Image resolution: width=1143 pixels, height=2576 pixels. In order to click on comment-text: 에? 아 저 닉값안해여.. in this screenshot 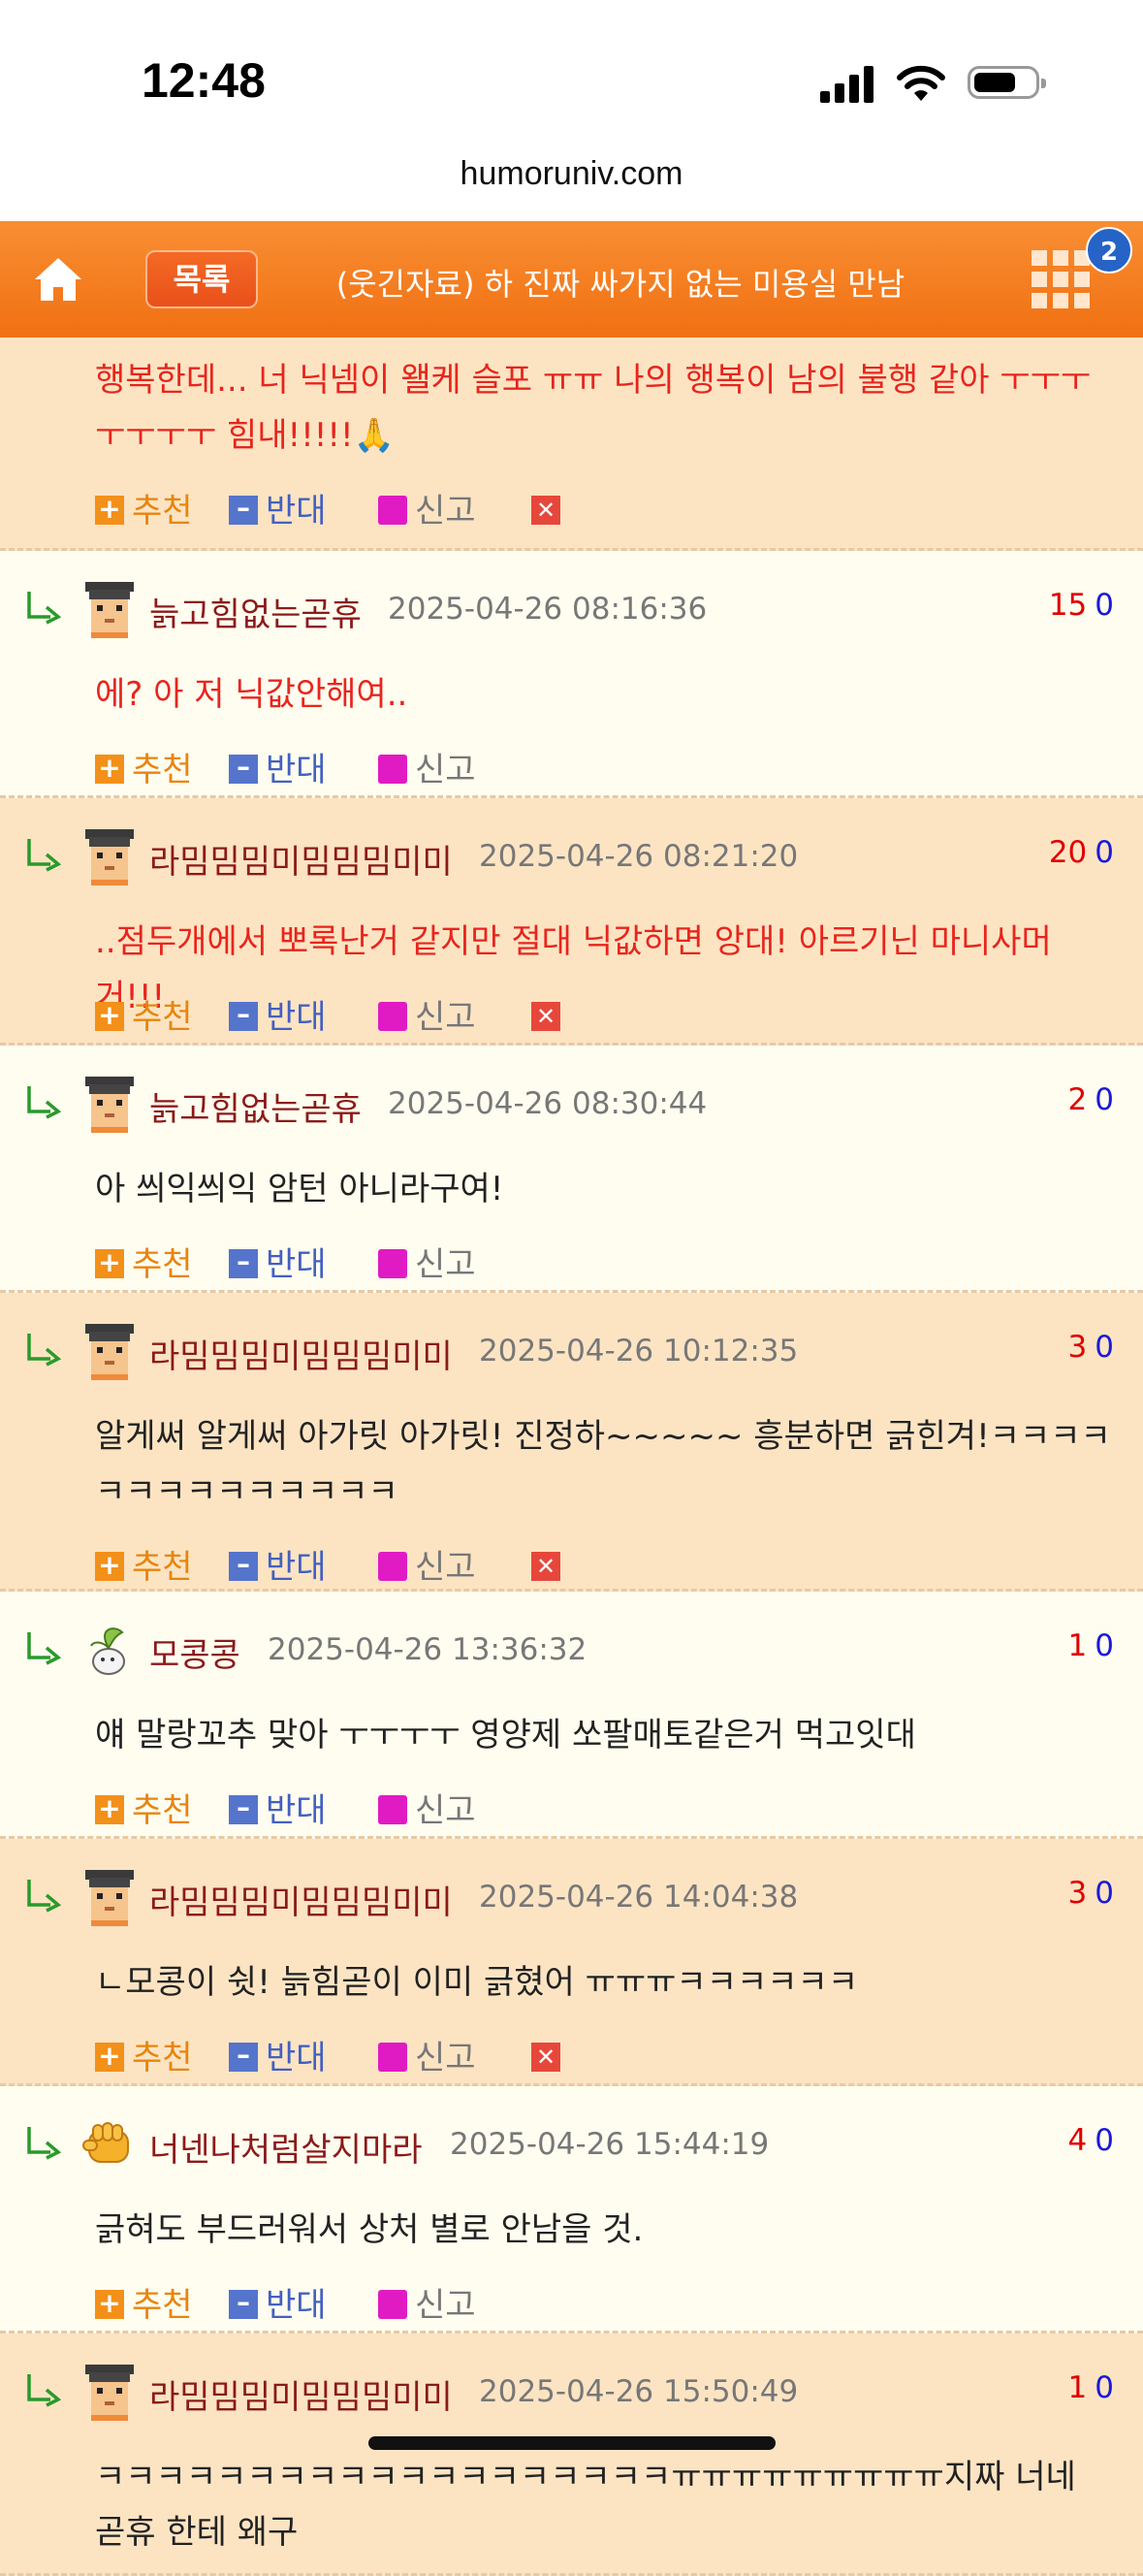, I will do `click(251, 694)`.